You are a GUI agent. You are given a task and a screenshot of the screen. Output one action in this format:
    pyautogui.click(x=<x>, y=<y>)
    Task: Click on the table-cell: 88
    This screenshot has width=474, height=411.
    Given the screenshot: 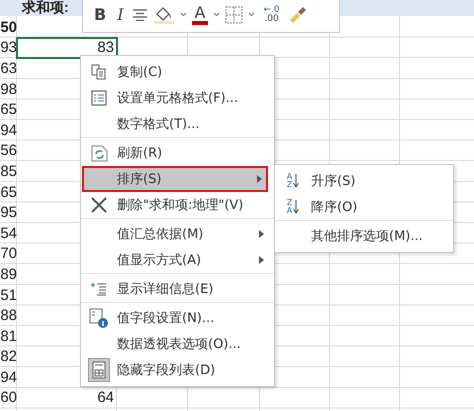 What is the action you would take?
    pyautogui.click(x=8, y=315)
    